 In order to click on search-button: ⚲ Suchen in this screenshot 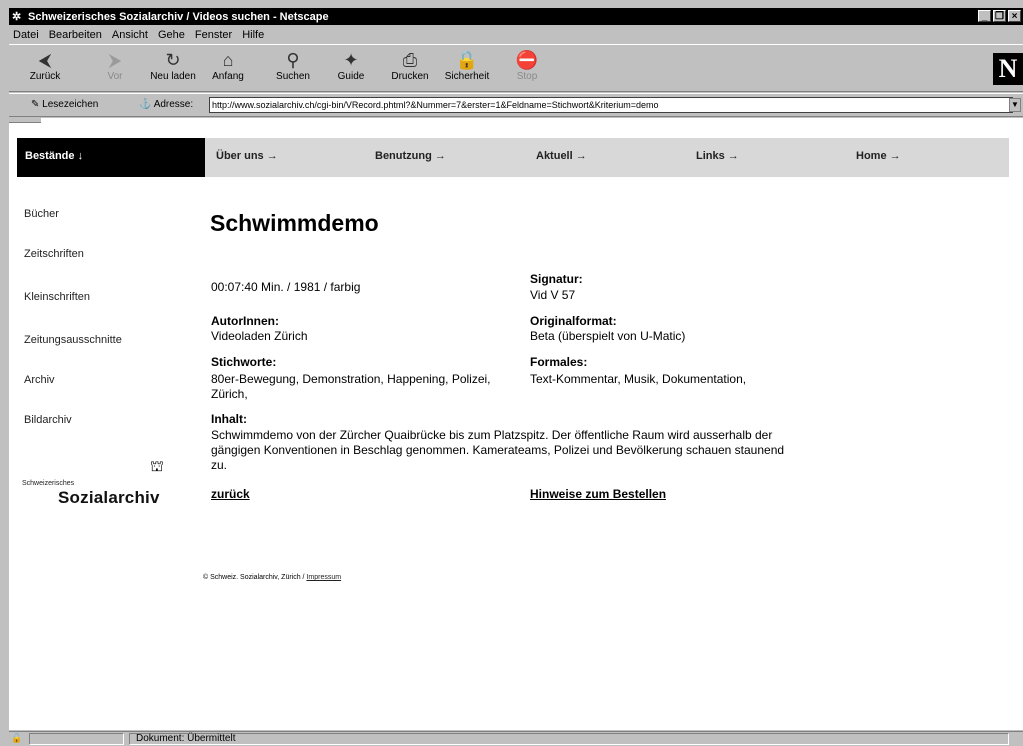, I will do `click(293, 70)`.